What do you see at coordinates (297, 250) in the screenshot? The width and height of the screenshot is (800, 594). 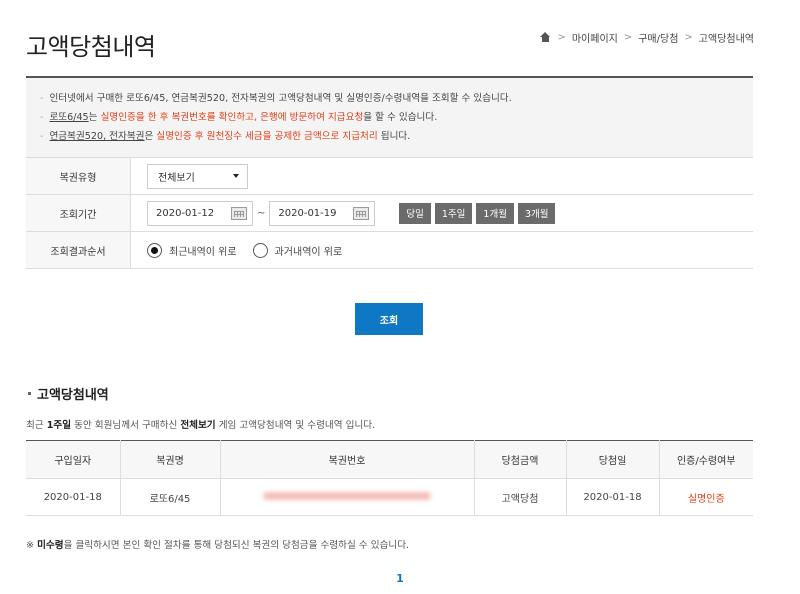 I see `order-past-radio: 과거내역이 위로` at bounding box center [297, 250].